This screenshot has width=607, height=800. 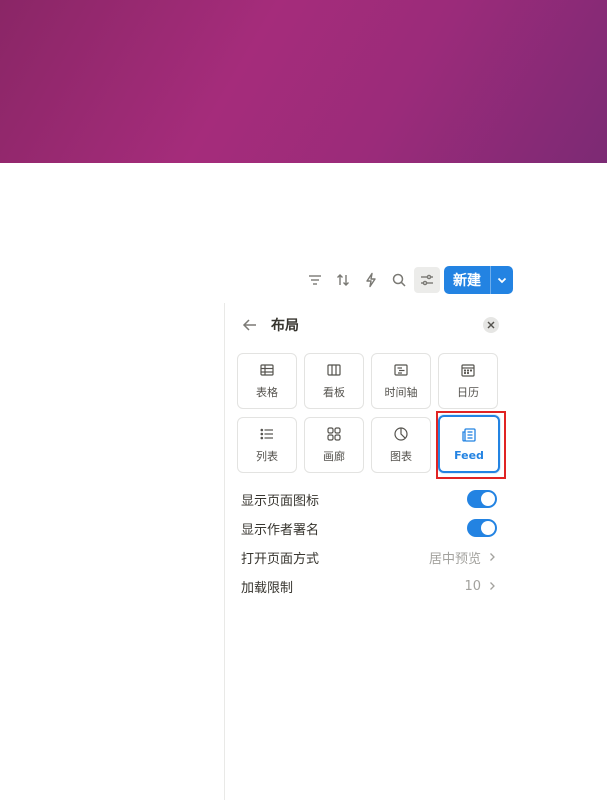 I want to click on sort-icon, so click(x=343, y=280).